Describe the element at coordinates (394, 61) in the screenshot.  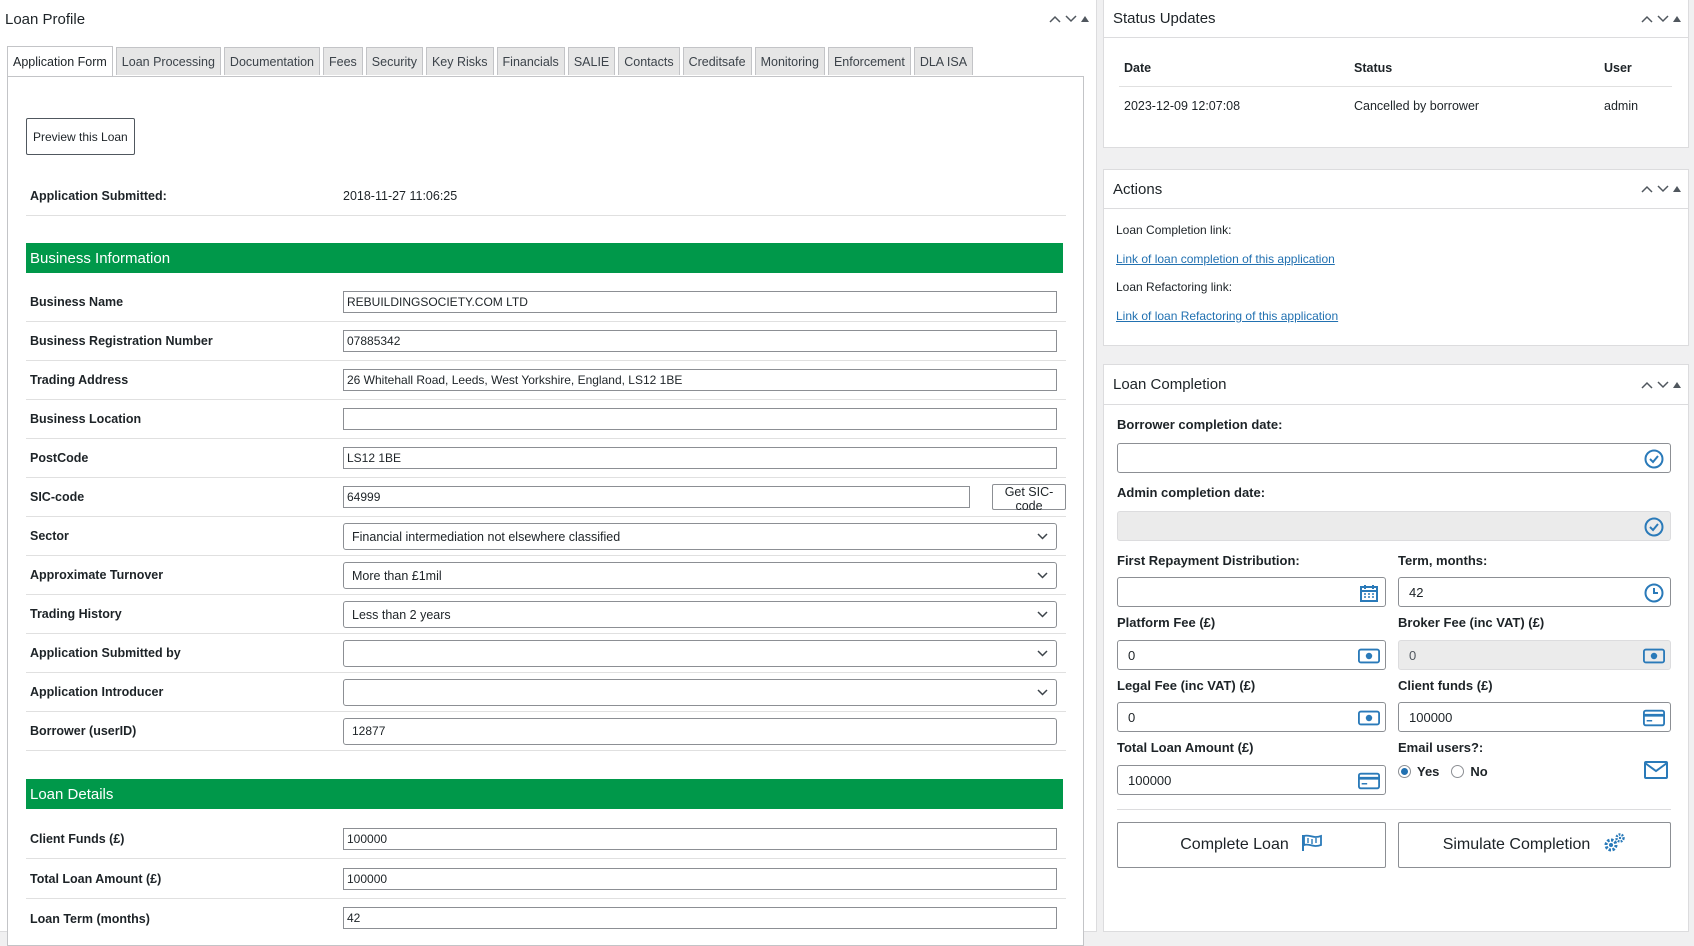
I see `tab-security: Security` at that location.